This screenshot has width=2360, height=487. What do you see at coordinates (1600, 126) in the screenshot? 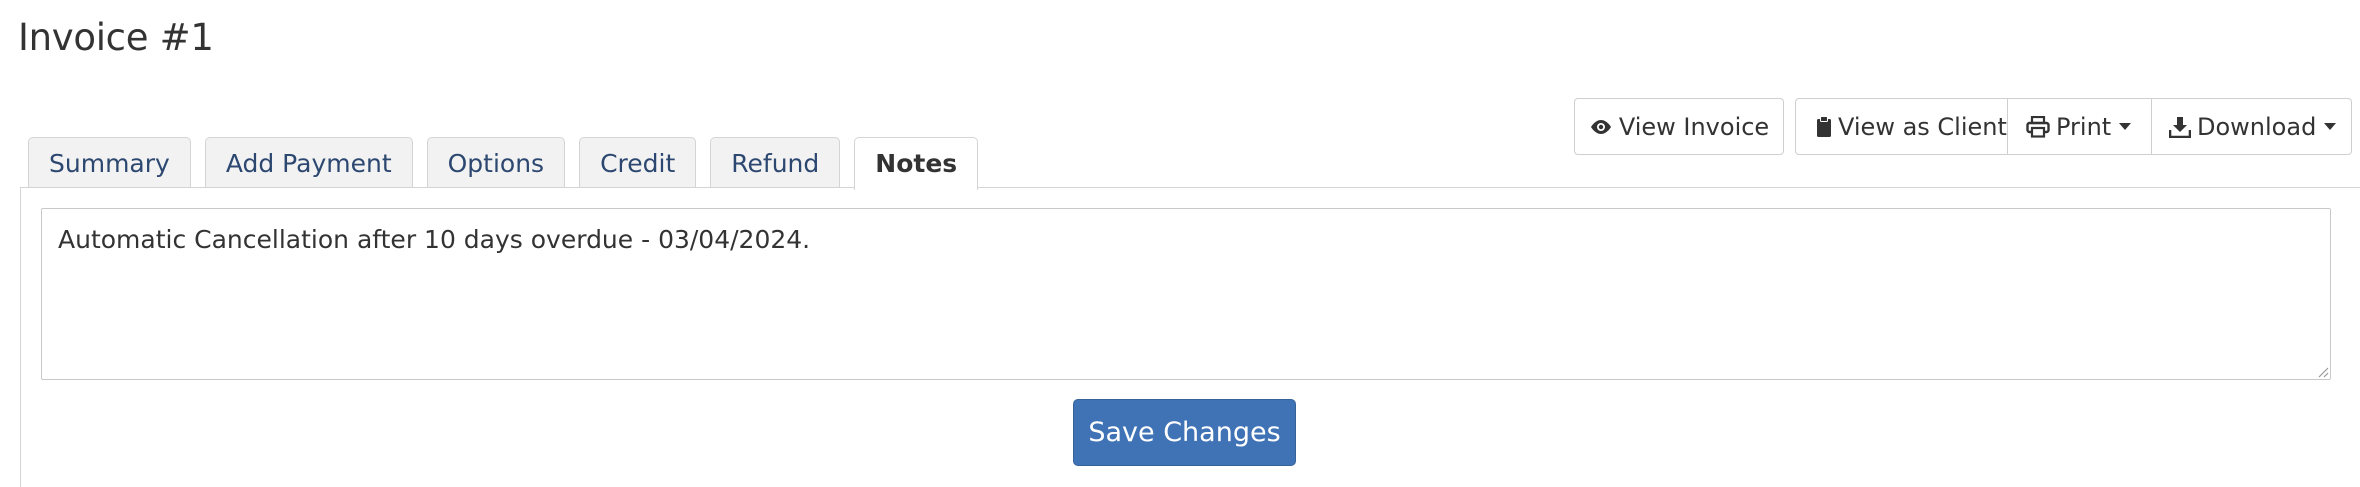
I see `eye-icon` at bounding box center [1600, 126].